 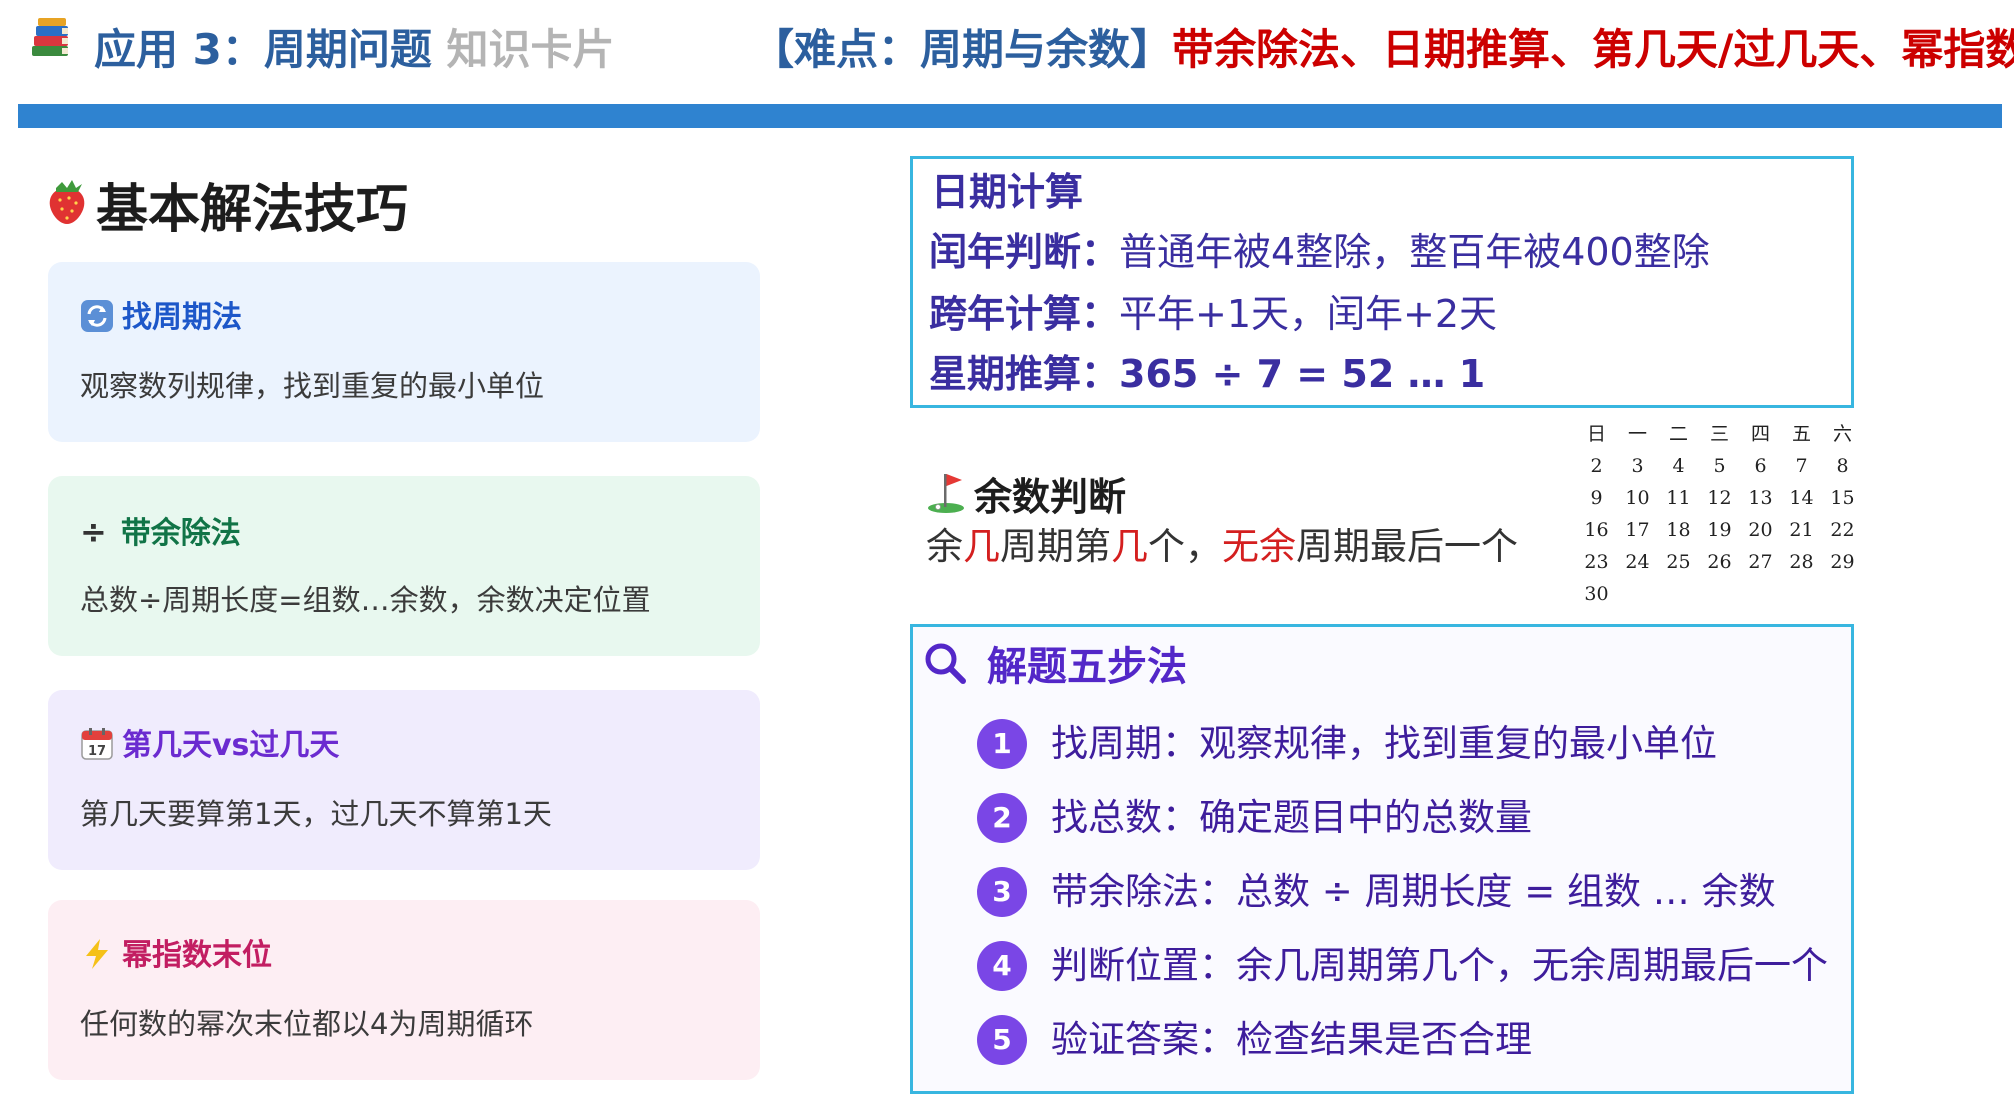 I want to click on step-number-badge: 2, so click(x=1002, y=818).